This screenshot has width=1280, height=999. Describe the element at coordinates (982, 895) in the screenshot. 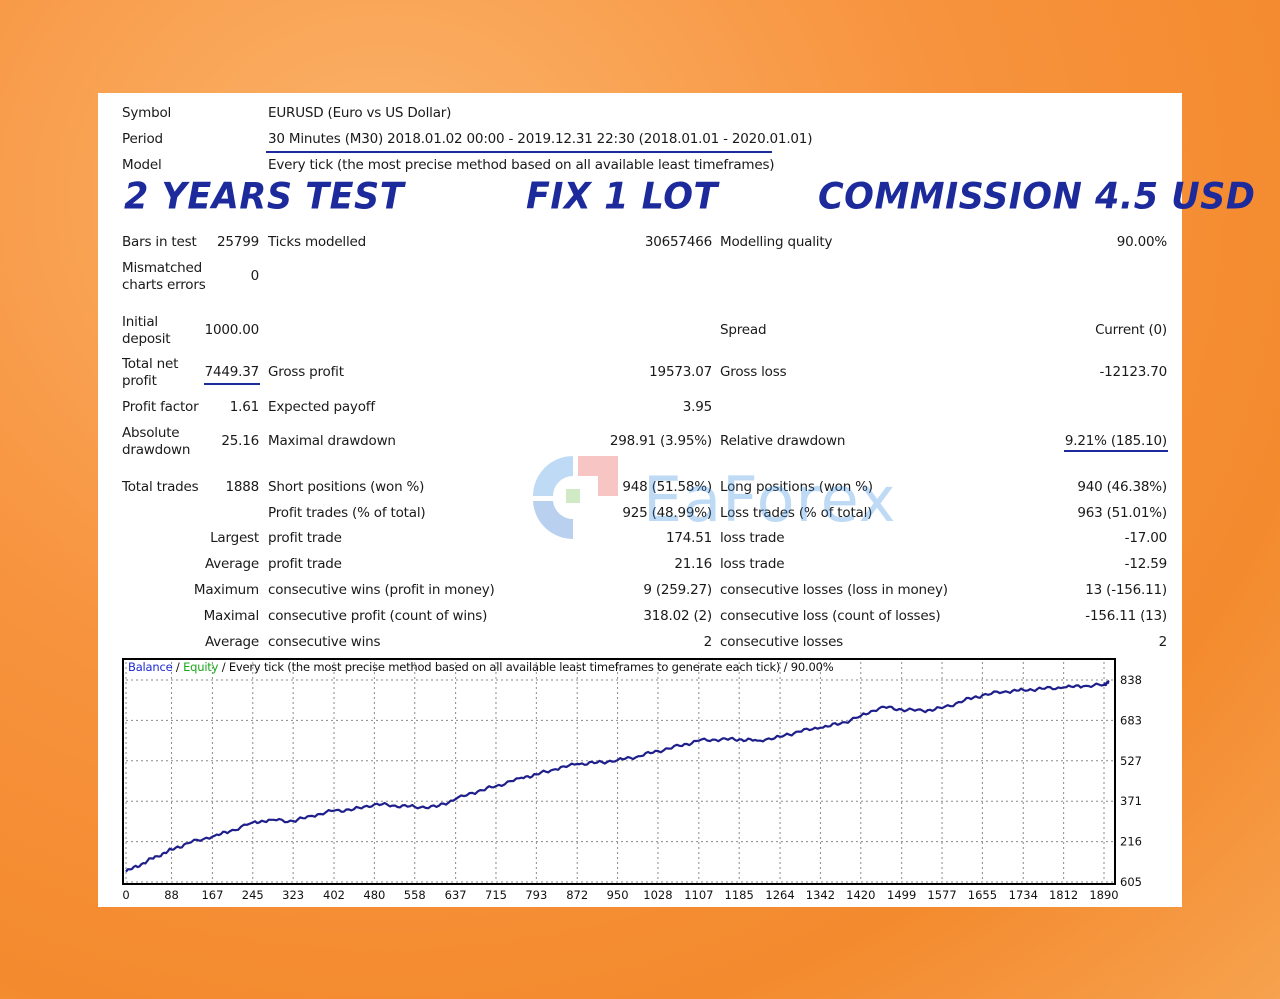

I see `x-tick-label: 1655` at that location.